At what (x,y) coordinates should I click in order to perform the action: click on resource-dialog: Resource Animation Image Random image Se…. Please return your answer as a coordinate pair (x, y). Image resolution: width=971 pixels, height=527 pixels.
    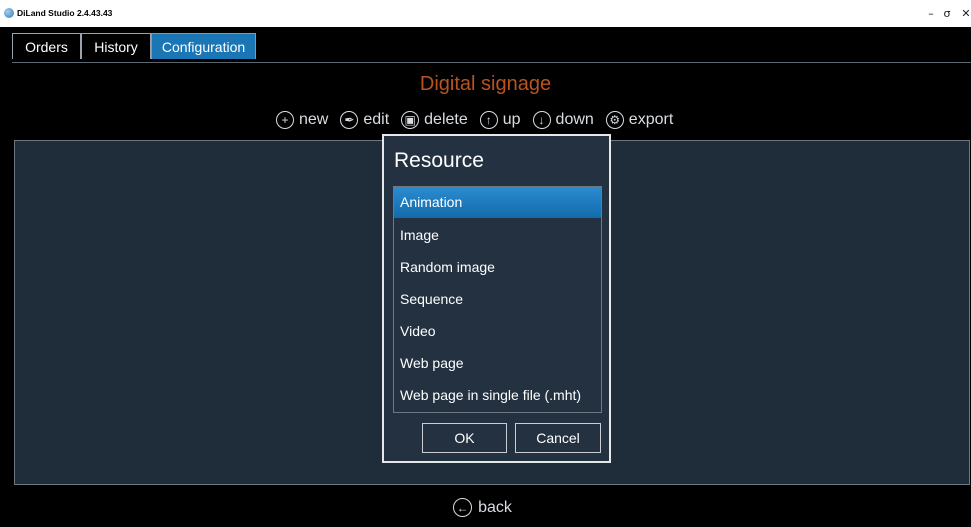
    Looking at the image, I should click on (496, 298).